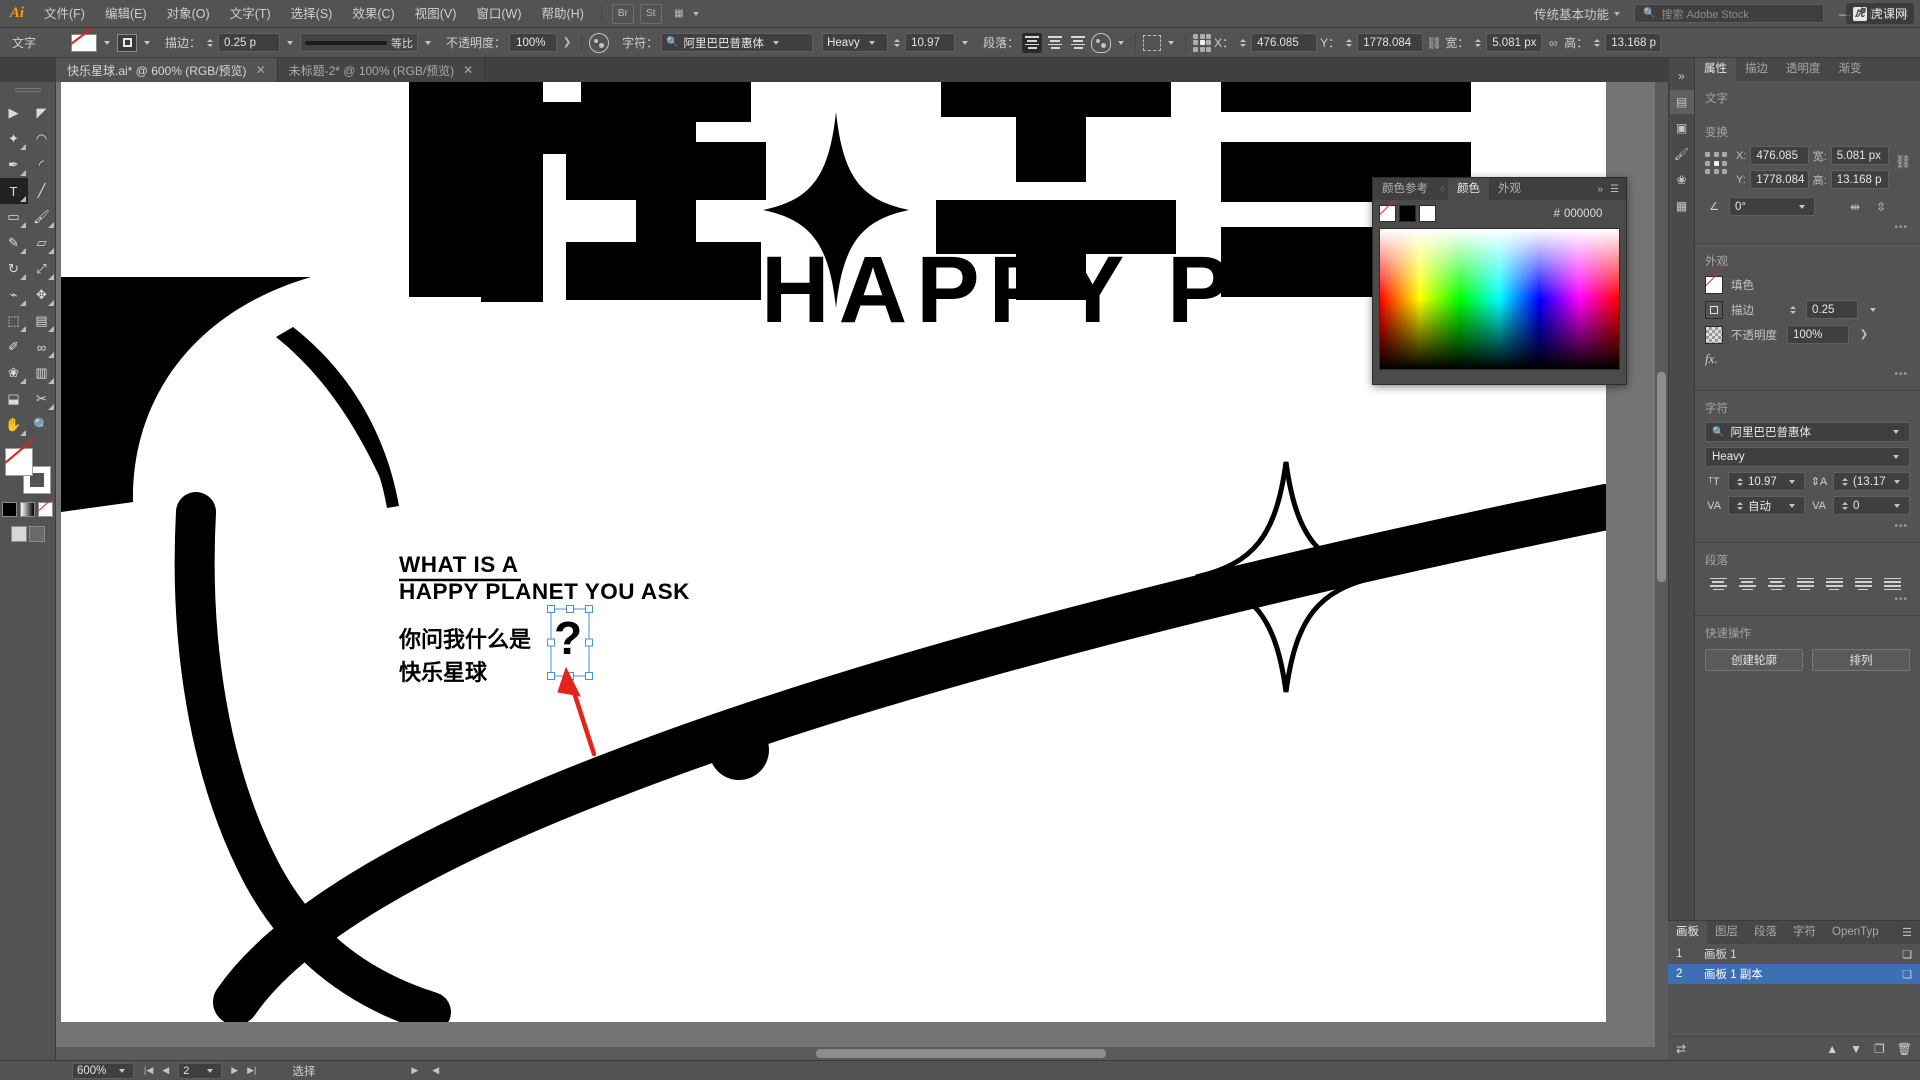  I want to click on effects-button: fx., so click(1807, 358).